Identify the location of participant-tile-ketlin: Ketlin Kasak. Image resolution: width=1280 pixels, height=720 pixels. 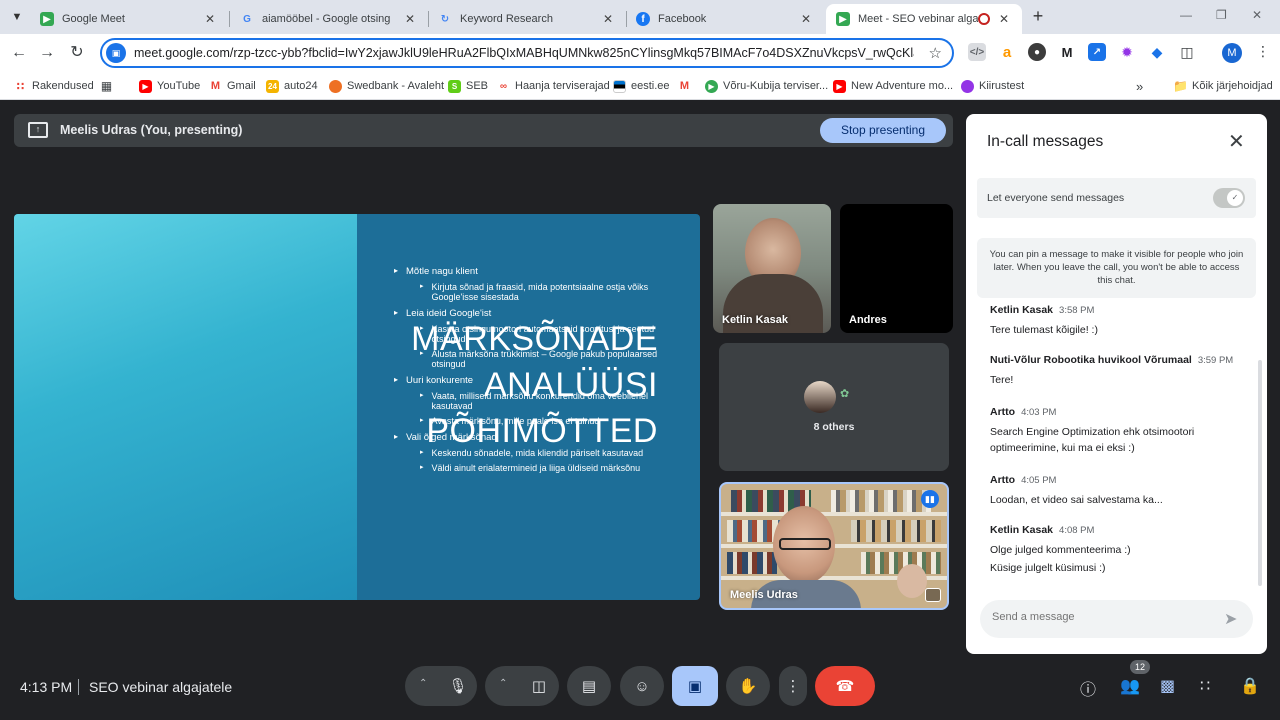
(772, 268).